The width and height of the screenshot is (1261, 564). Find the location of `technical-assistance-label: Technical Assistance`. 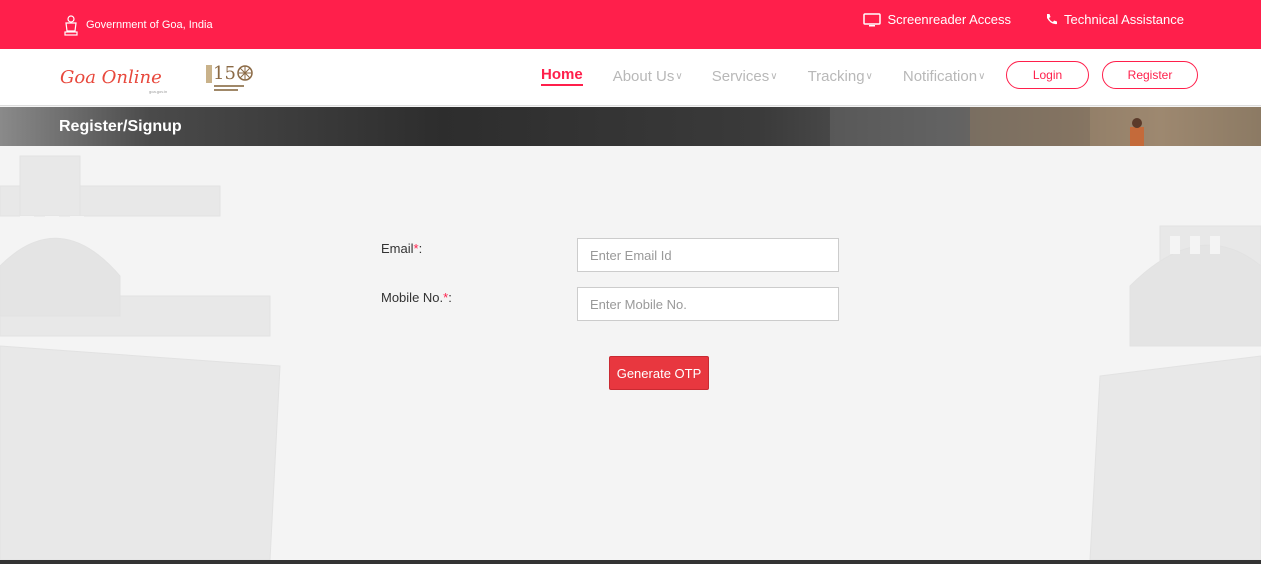

technical-assistance-label: Technical Assistance is located at coordinates (1124, 19).